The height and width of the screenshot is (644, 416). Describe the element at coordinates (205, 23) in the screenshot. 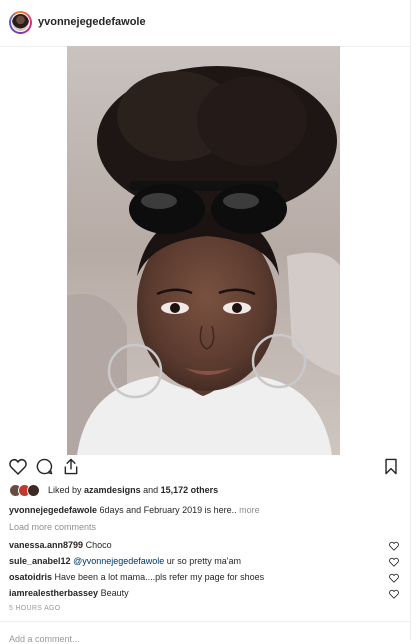

I see `post-header: yvonnejegedefawole` at that location.